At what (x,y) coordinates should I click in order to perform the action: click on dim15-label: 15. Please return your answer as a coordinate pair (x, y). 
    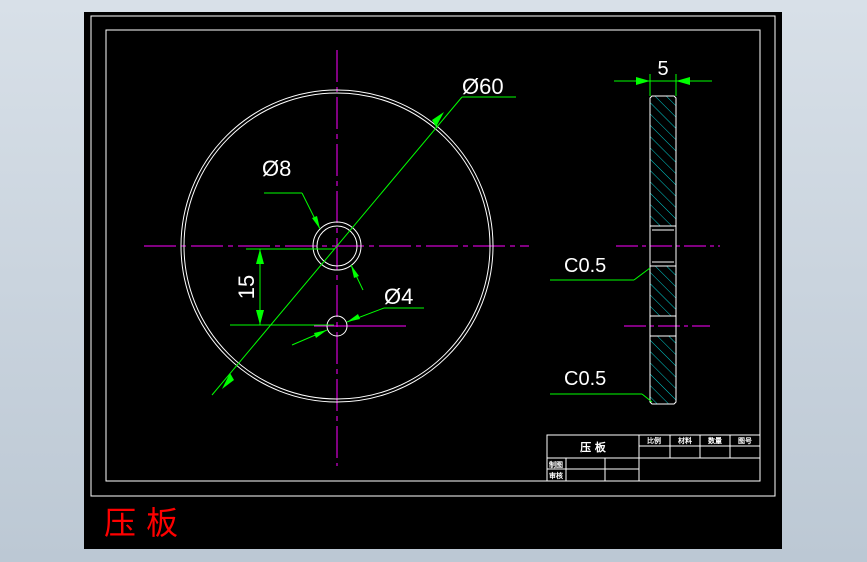
    Looking at the image, I should click on (246, 287).